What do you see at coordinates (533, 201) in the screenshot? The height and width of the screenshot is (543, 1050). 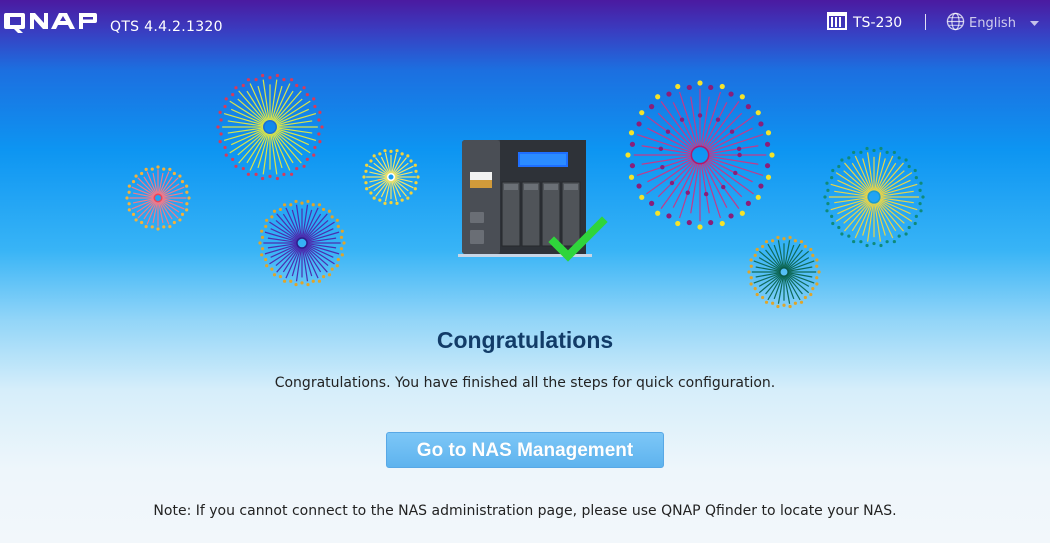 I see `nas-device-checkmark-icon` at bounding box center [533, 201].